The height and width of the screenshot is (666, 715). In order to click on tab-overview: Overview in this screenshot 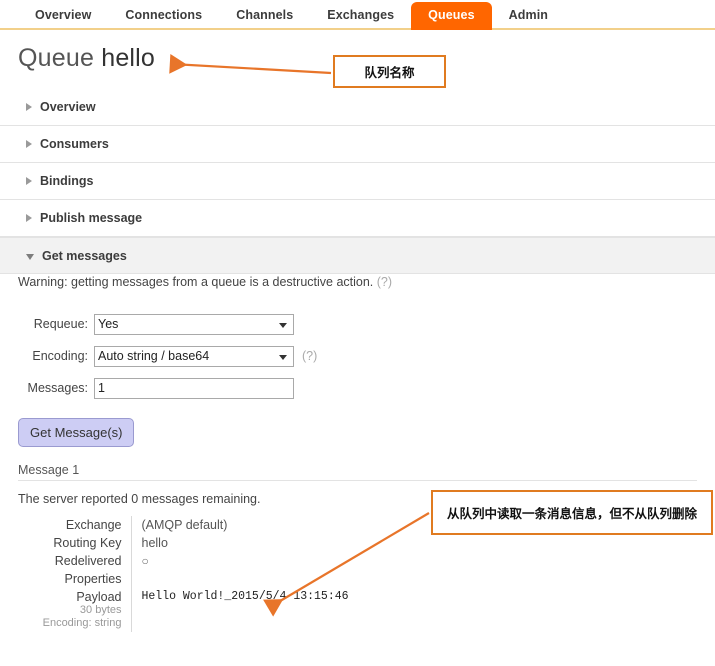, I will do `click(63, 16)`.